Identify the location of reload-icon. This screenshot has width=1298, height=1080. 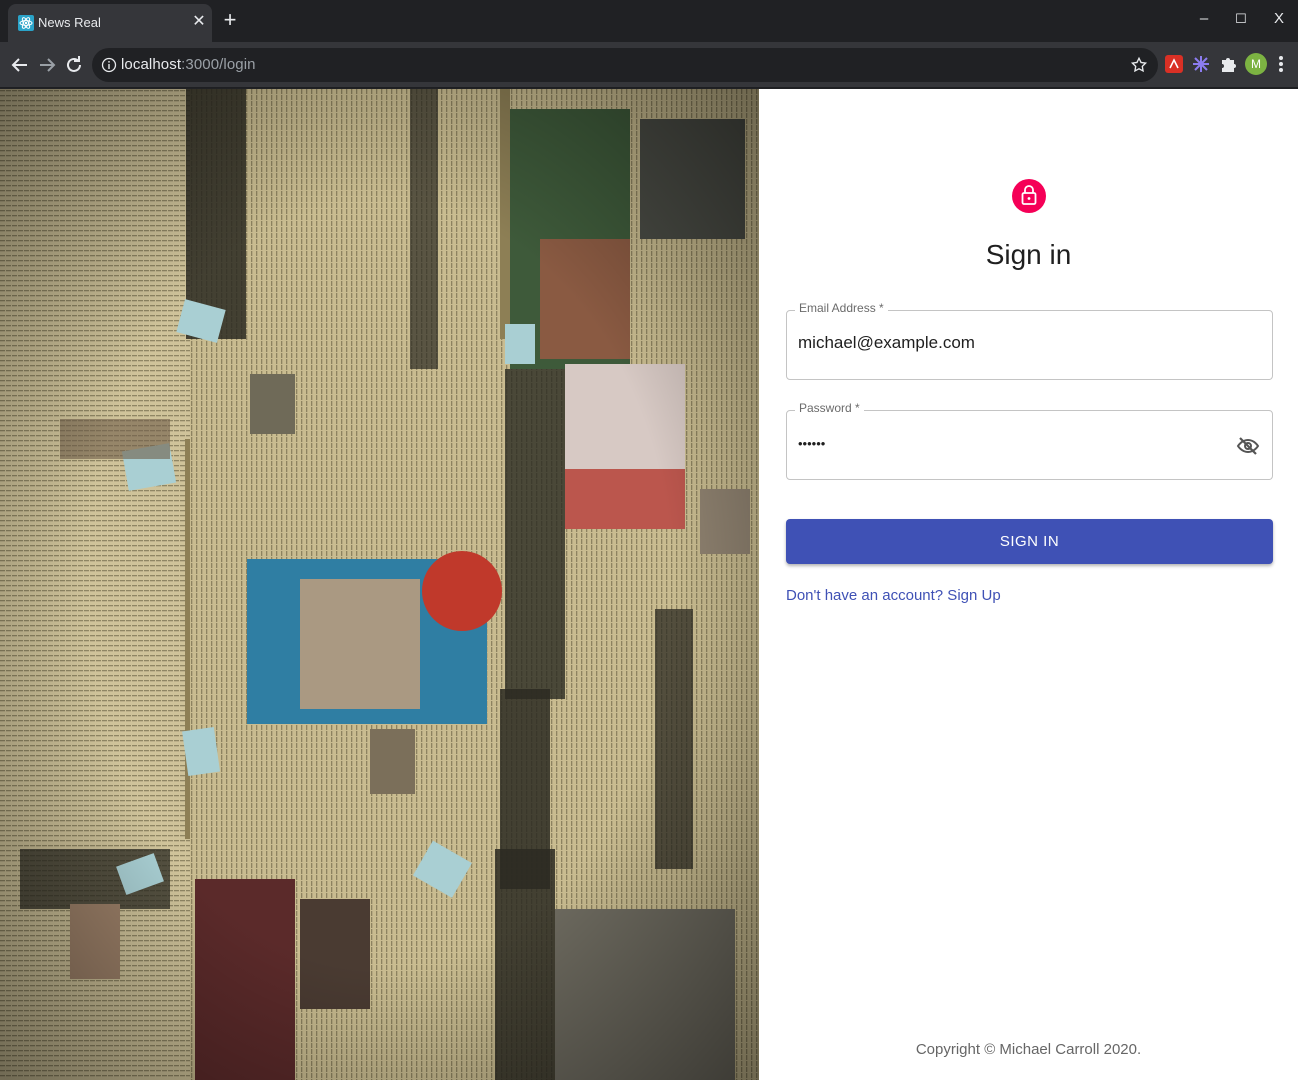
(74, 65).